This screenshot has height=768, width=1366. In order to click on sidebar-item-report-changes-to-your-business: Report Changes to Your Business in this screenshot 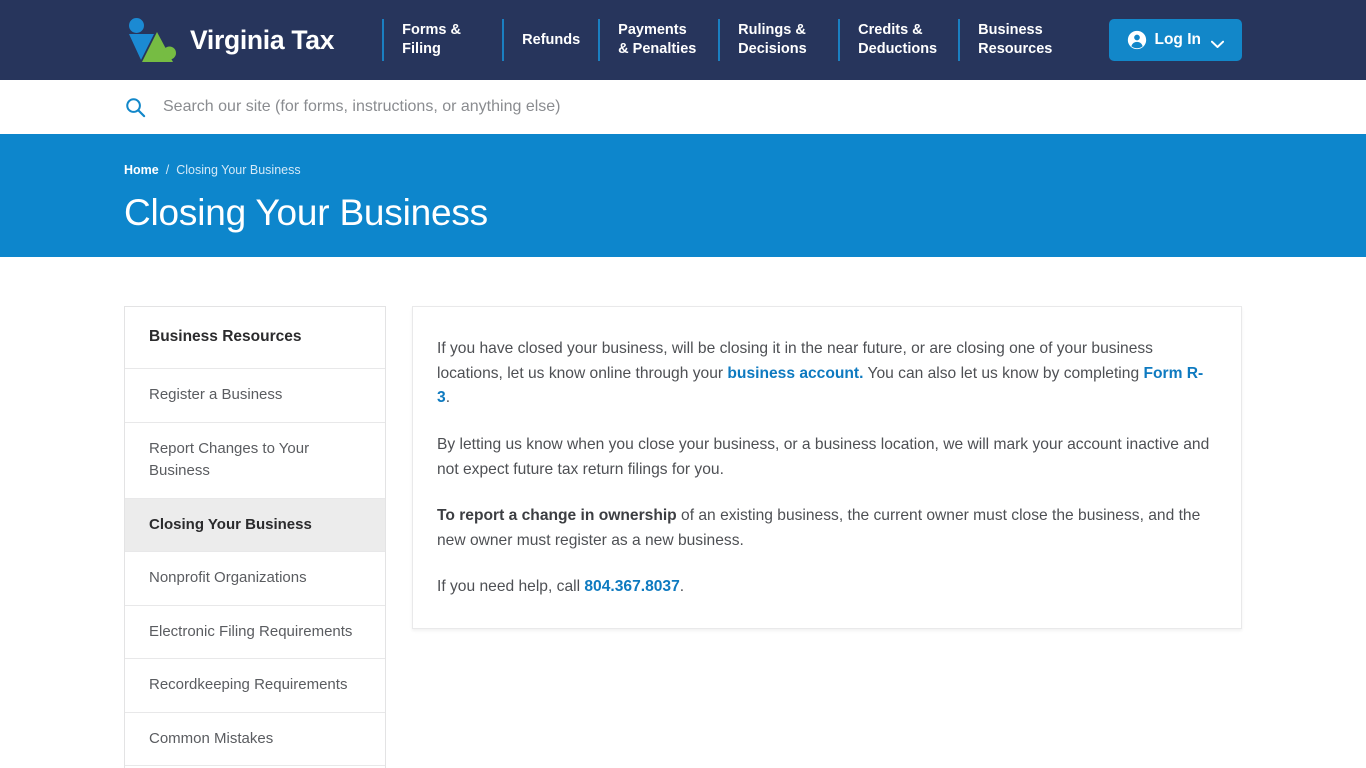, I will do `click(255, 461)`.